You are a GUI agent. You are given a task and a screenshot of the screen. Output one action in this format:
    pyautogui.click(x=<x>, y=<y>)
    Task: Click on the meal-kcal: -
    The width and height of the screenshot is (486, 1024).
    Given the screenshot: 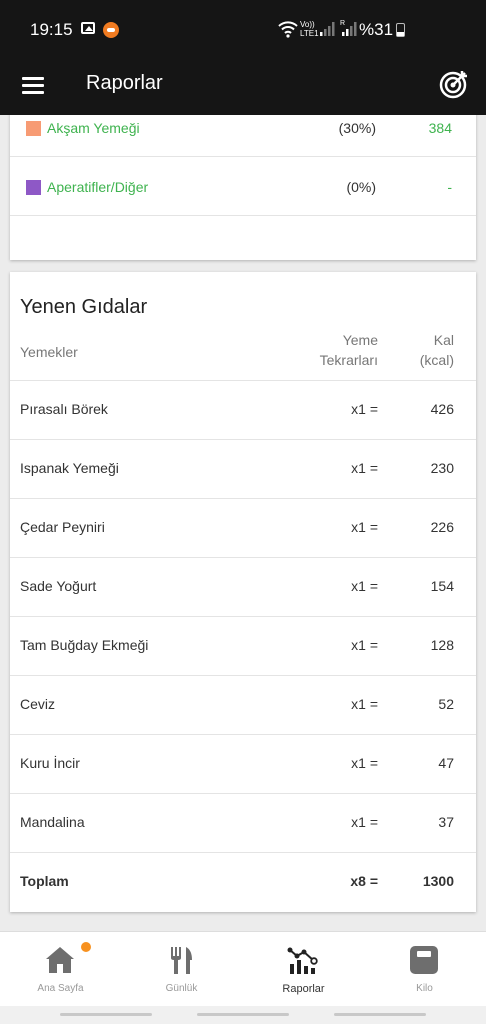 What is the action you would take?
    pyautogui.click(x=449, y=187)
    